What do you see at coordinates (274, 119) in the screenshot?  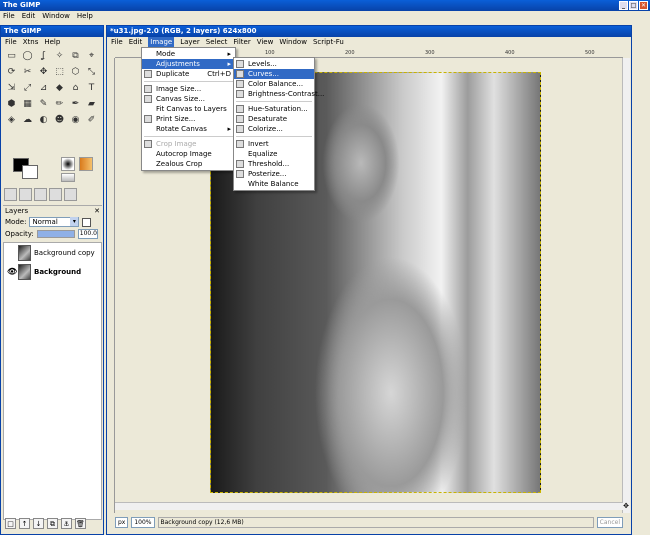 I see `menu-item-desaturate: Desaturate` at bounding box center [274, 119].